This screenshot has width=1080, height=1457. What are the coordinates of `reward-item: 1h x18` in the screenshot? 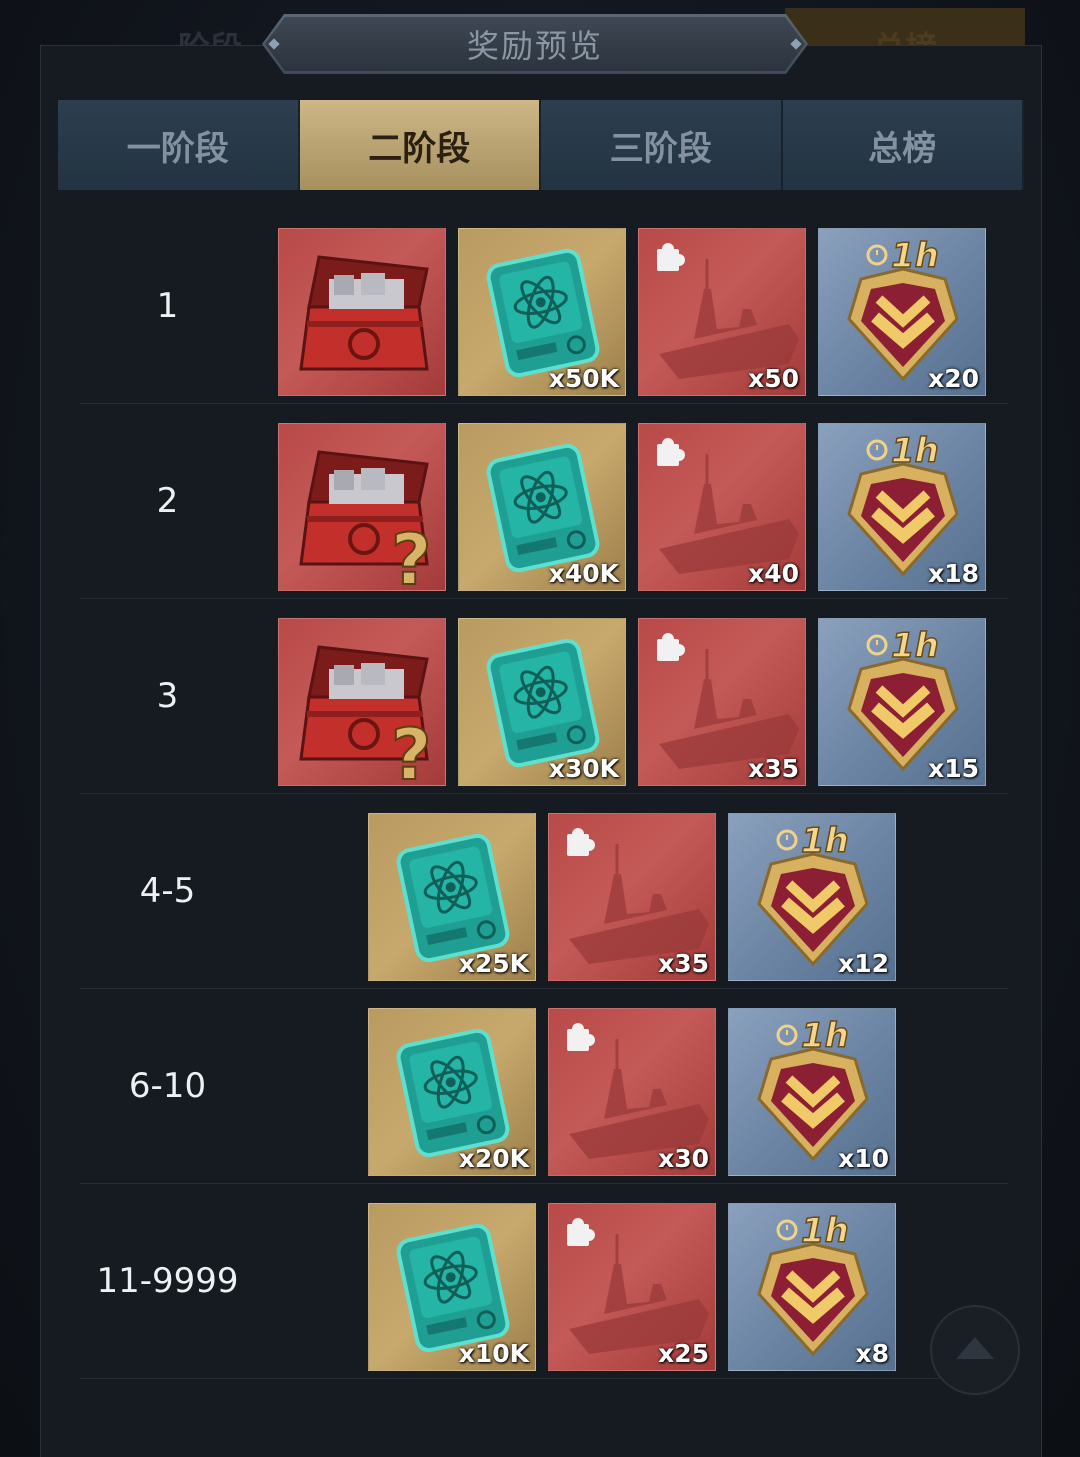 It's located at (902, 507).